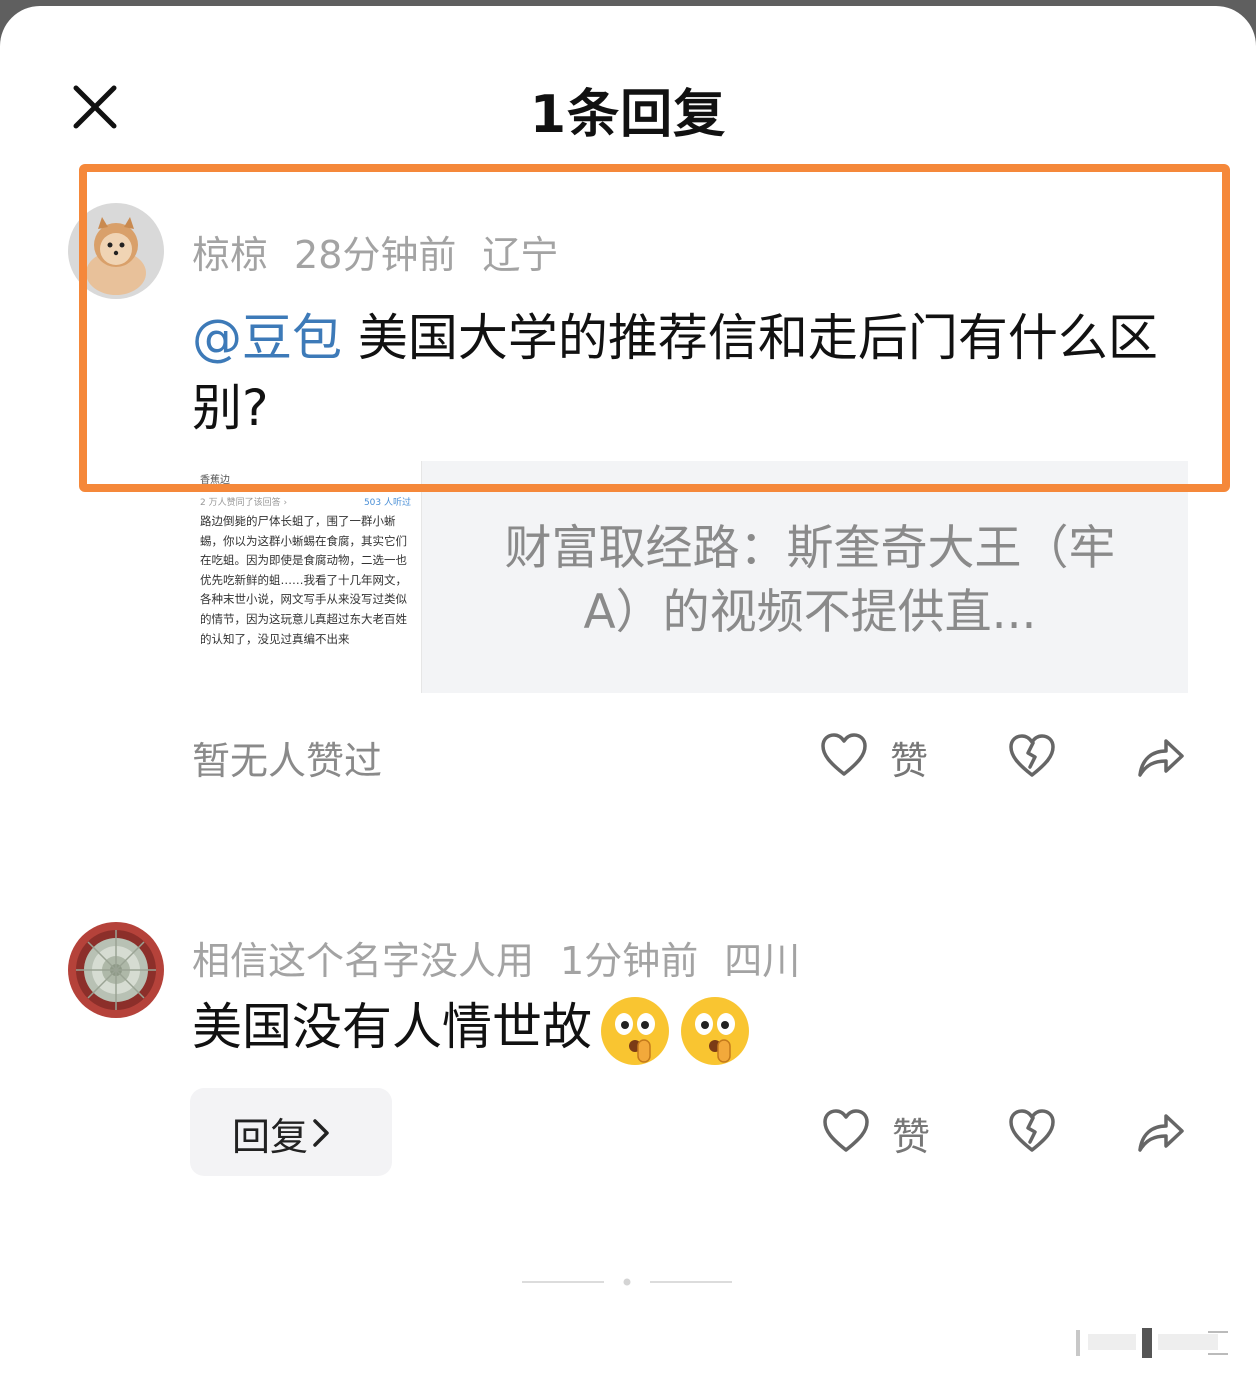 The image size is (1256, 1381). Describe the element at coordinates (270, 1137) in the screenshot. I see `reply-label: 回复` at that location.